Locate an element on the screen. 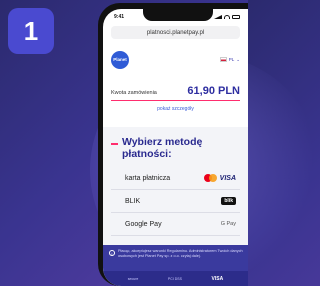 Image resolution: width=320 pixels, height=286 pixels. payment-methods-title: Wybierz metodę płatności: is located at coordinates (175, 148).